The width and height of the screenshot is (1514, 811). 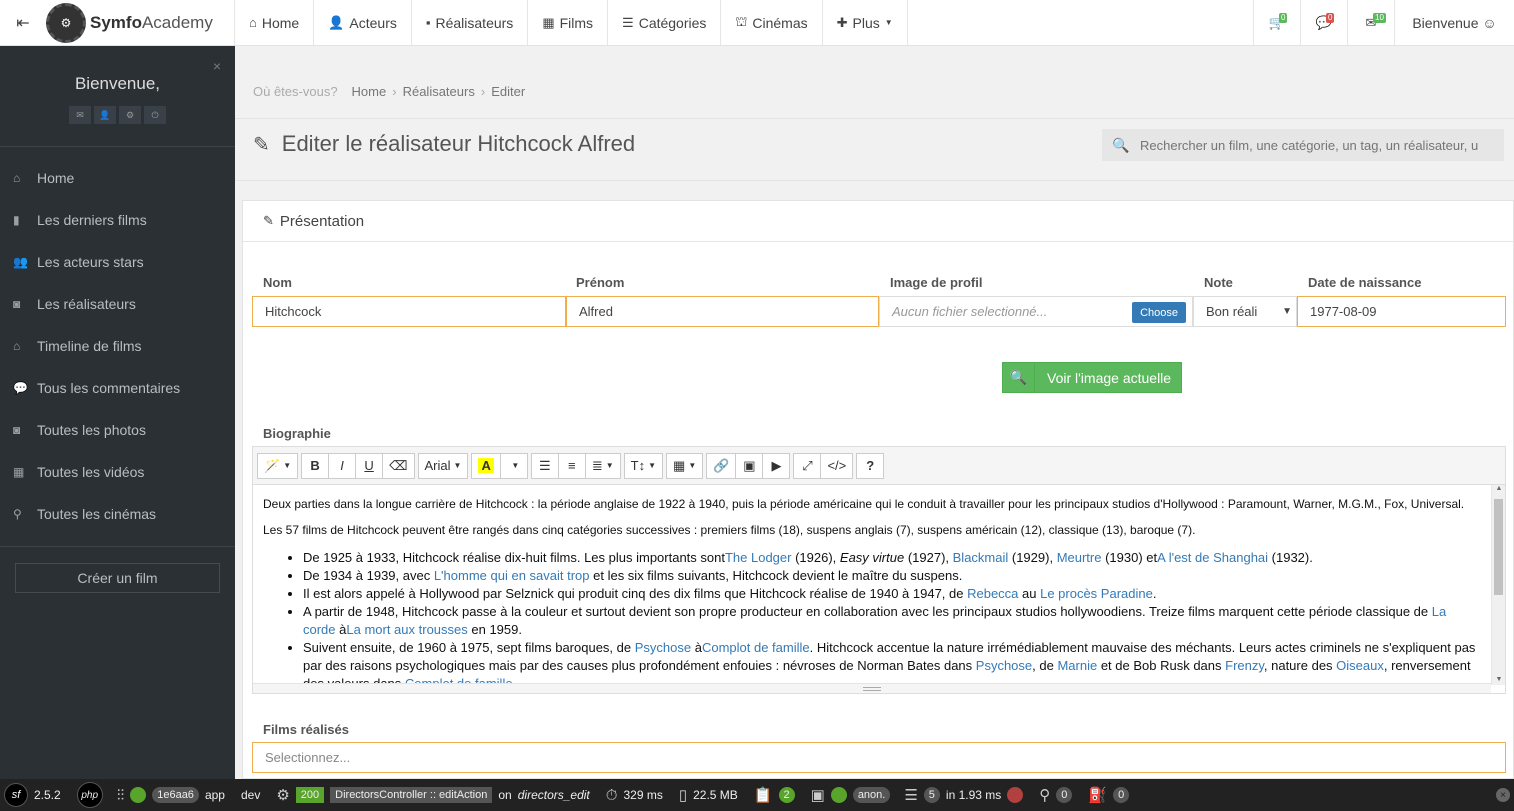 What do you see at coordinates (155, 115) in the screenshot?
I see `power-icon: ⏻` at bounding box center [155, 115].